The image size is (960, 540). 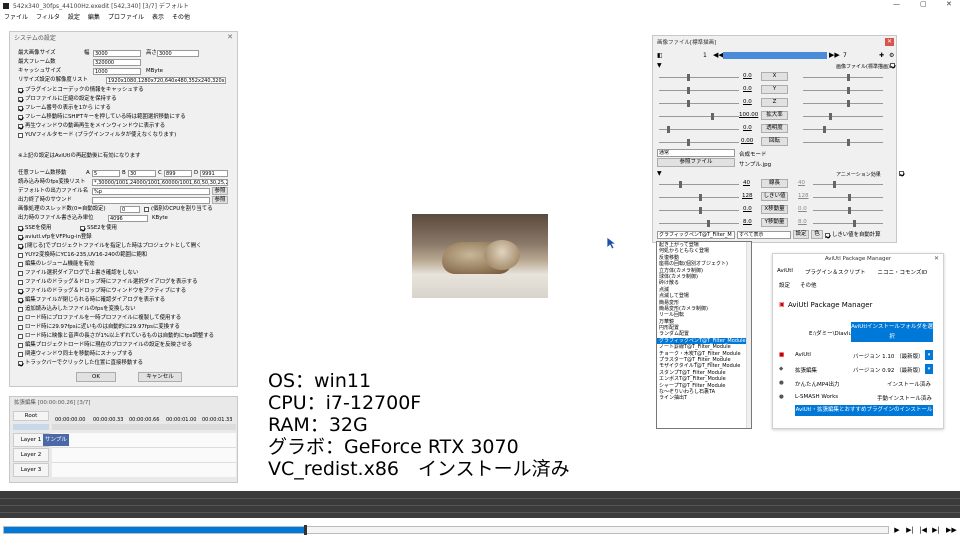 What do you see at coordinates (305, 530) in the screenshot?
I see `seek-thumb` at bounding box center [305, 530].